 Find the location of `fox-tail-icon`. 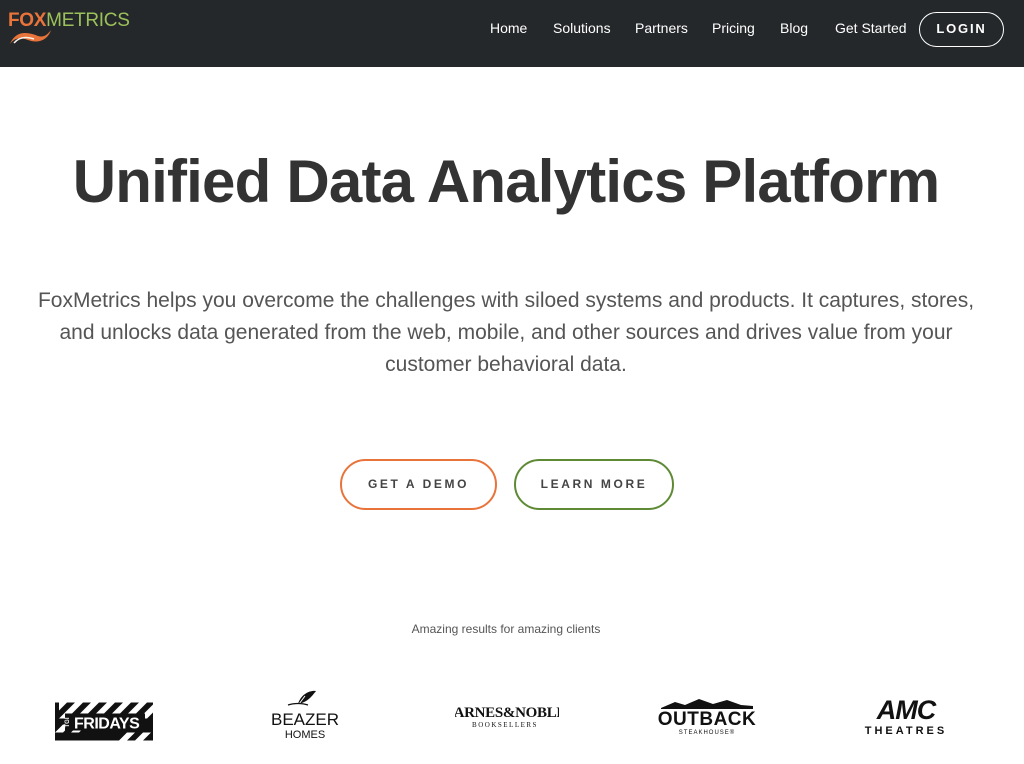

fox-tail-icon is located at coordinates (30, 37).